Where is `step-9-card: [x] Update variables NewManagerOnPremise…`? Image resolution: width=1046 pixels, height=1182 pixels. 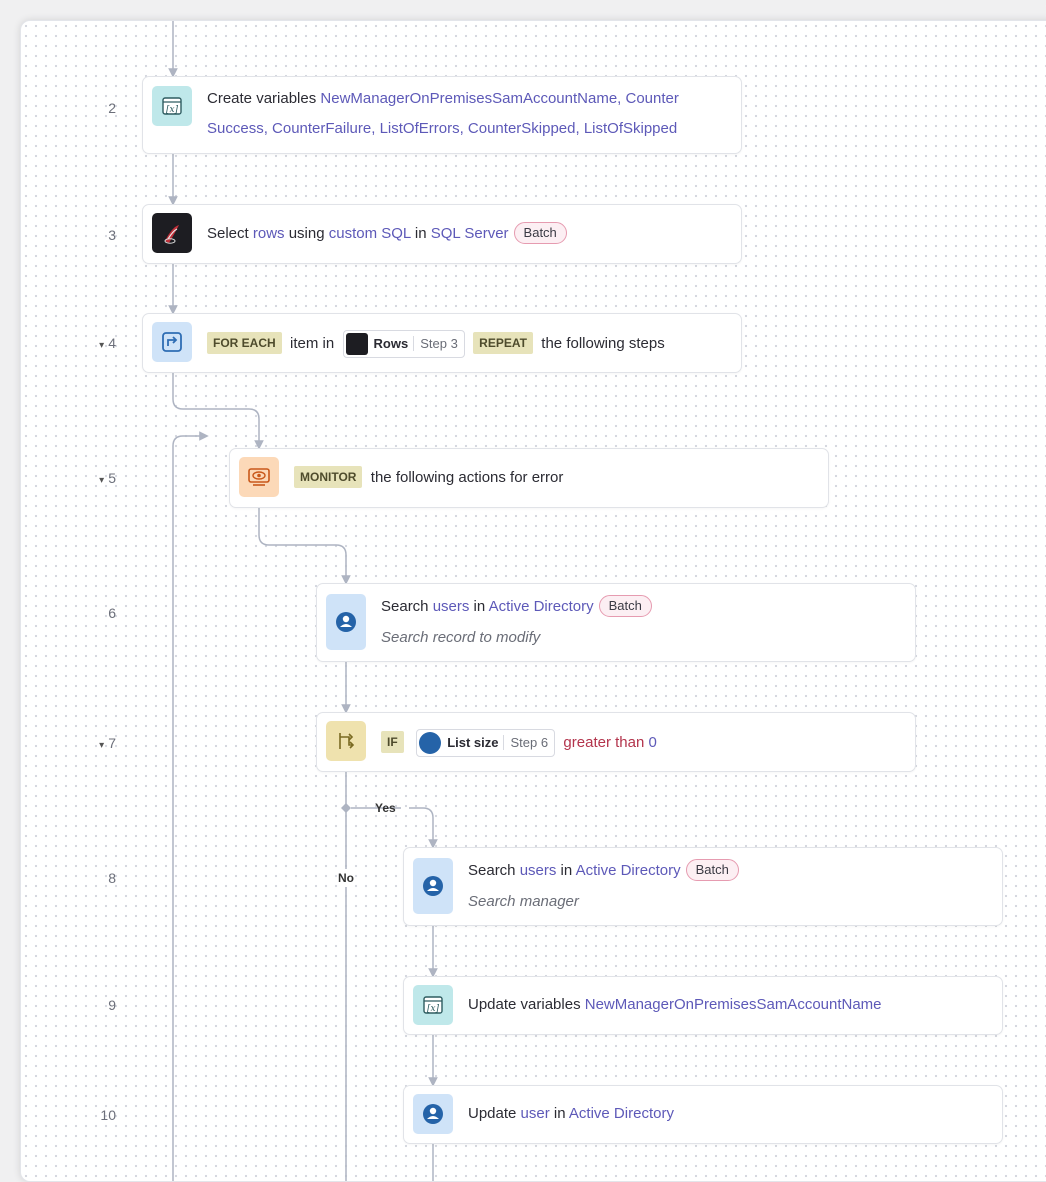 step-9-card: [x] Update variables NewManagerOnPremise… is located at coordinates (703, 1005).